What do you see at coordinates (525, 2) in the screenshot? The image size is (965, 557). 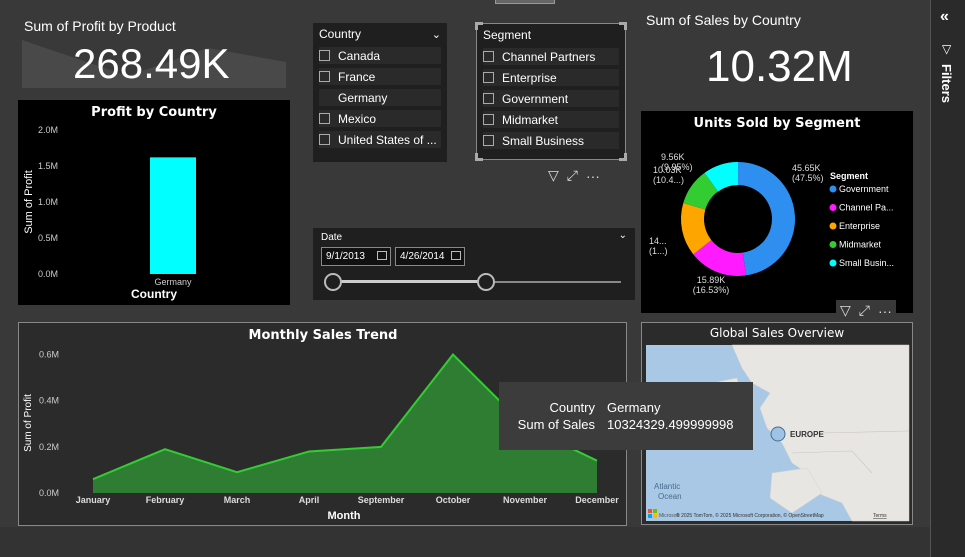 I see `page-tab-indicator` at bounding box center [525, 2].